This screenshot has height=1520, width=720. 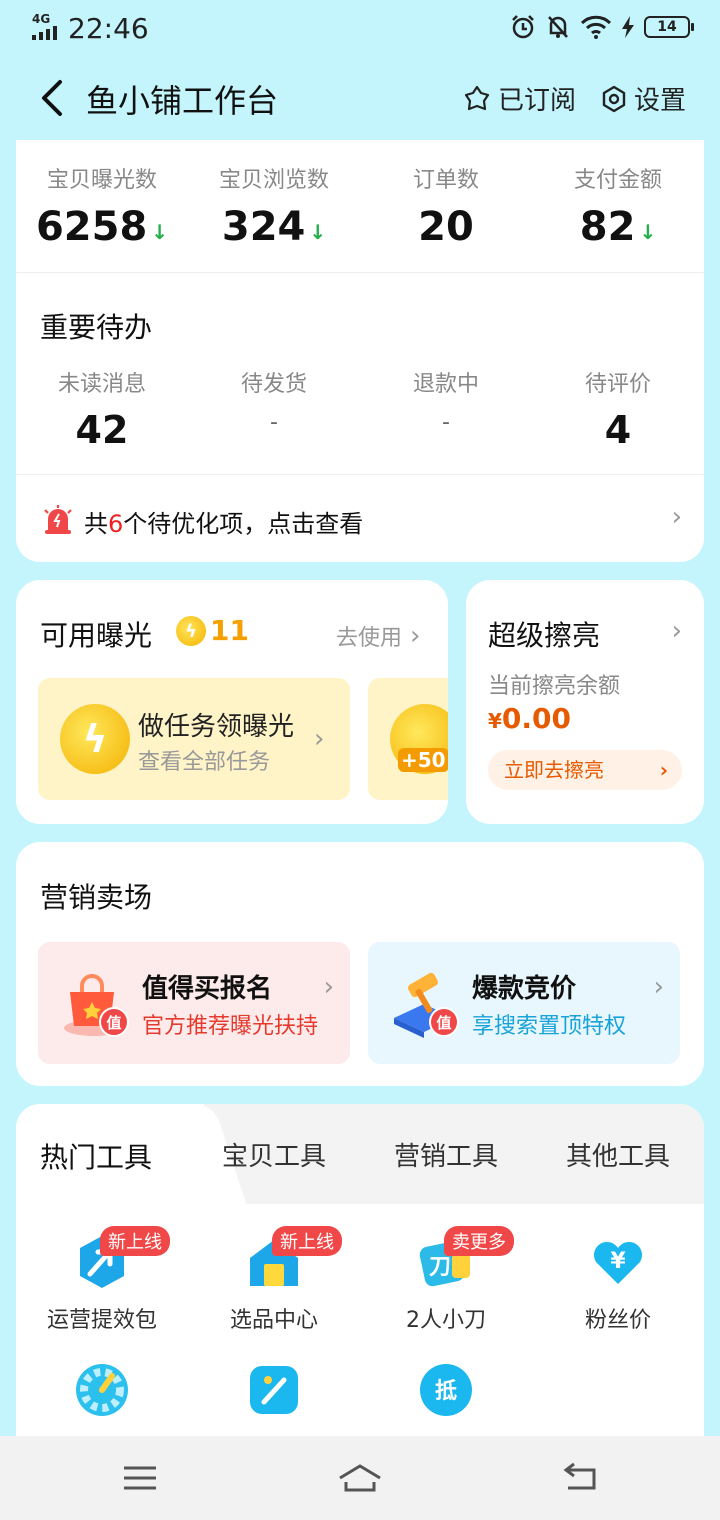 What do you see at coordinates (617, 384) in the screenshot?
I see `todo-label: 待评价` at bounding box center [617, 384].